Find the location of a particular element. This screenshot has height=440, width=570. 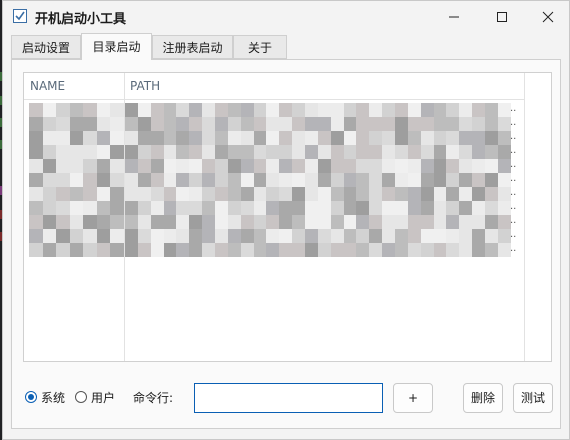

list-header: NAME PATH is located at coordinates (274, 86).